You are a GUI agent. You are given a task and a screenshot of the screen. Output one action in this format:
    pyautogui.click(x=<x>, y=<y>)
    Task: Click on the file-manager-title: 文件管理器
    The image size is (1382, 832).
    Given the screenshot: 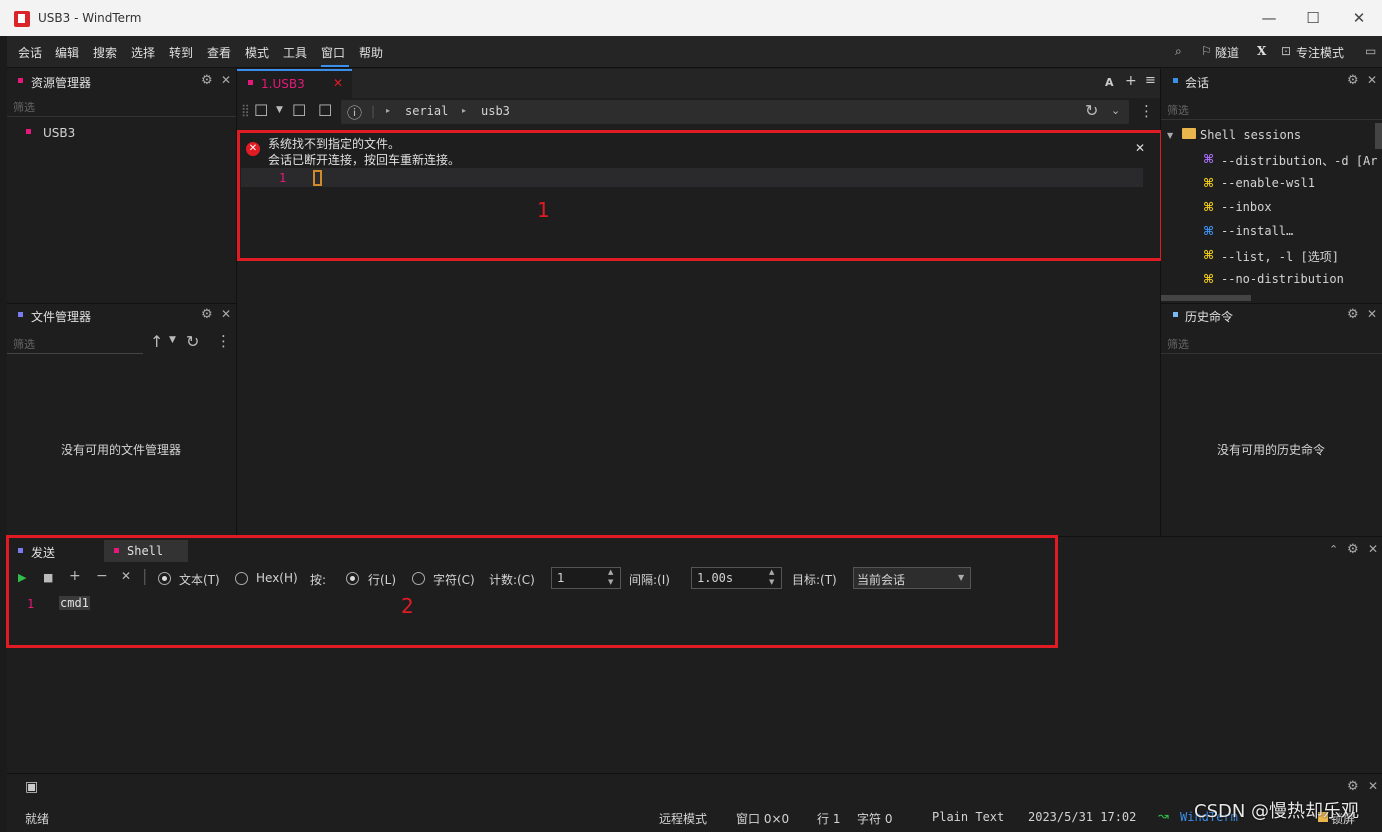 What is the action you would take?
    pyautogui.click(x=61, y=317)
    